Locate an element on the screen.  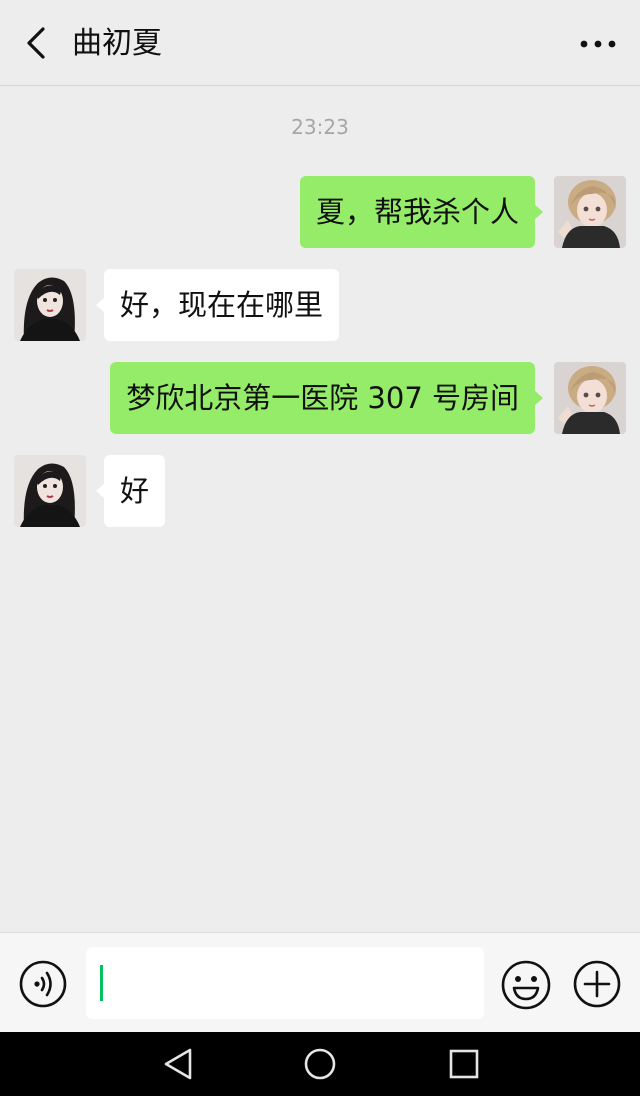
chat-title: 曲初夏 is located at coordinates (117, 43).